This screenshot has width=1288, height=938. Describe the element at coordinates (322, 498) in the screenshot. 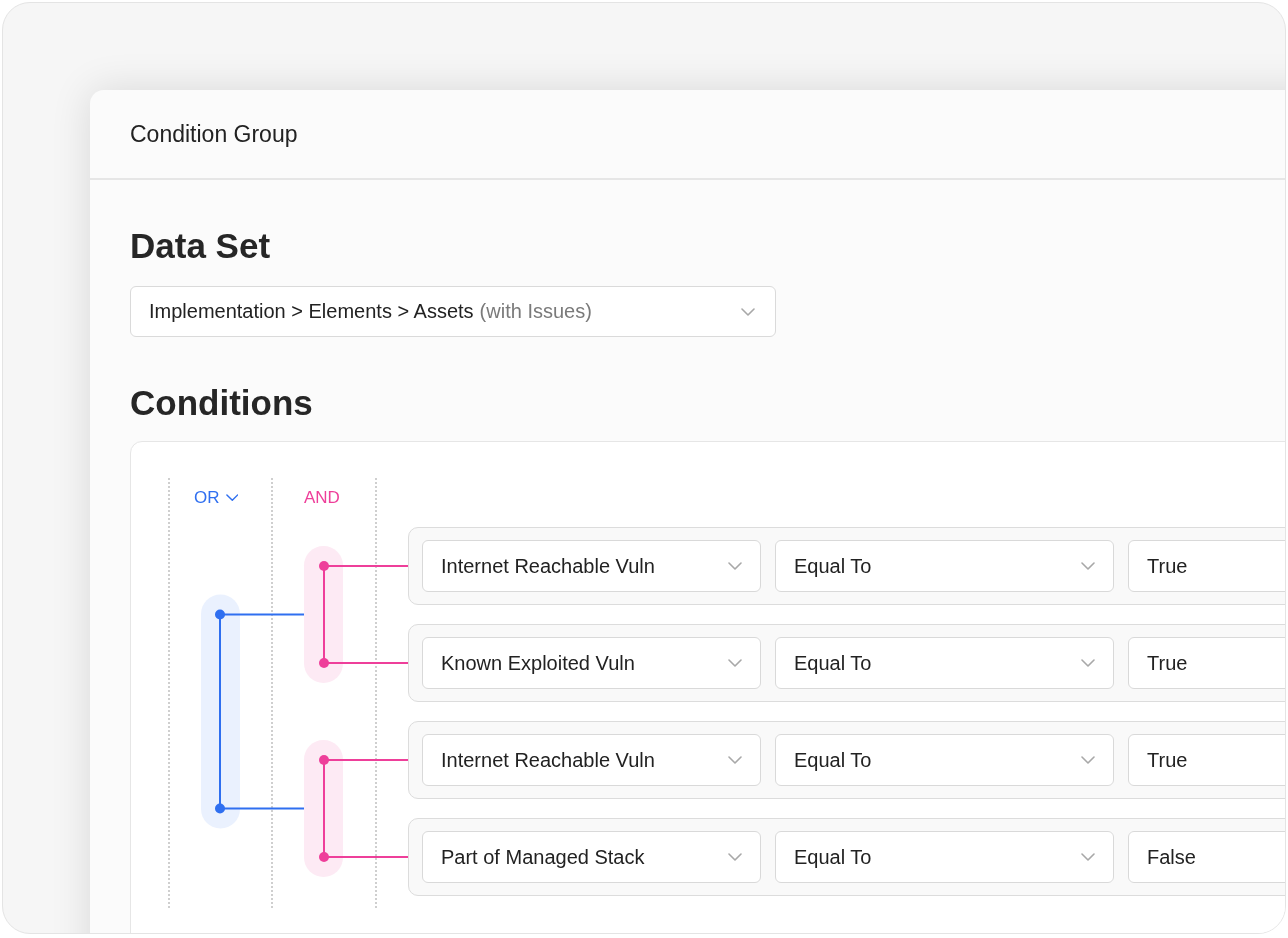

I see `and-operator-label: AND` at that location.